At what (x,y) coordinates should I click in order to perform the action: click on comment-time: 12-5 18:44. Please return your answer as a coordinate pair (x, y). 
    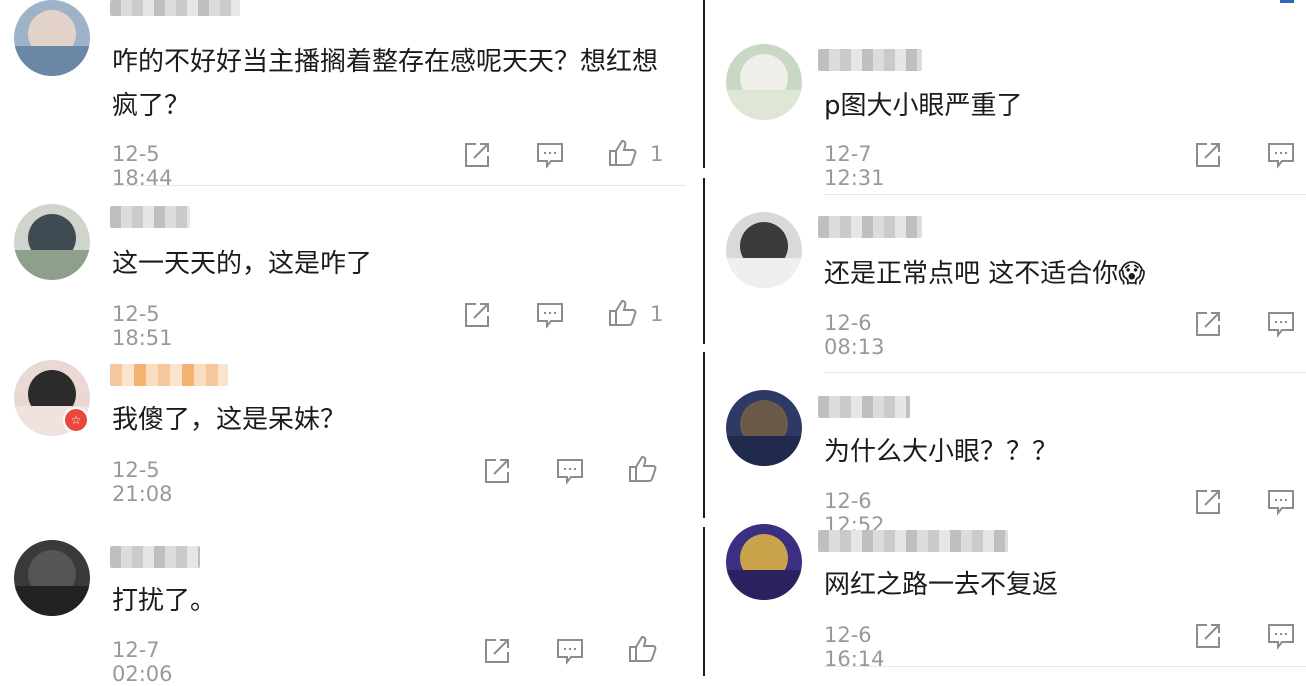
    Looking at the image, I should click on (142, 166).